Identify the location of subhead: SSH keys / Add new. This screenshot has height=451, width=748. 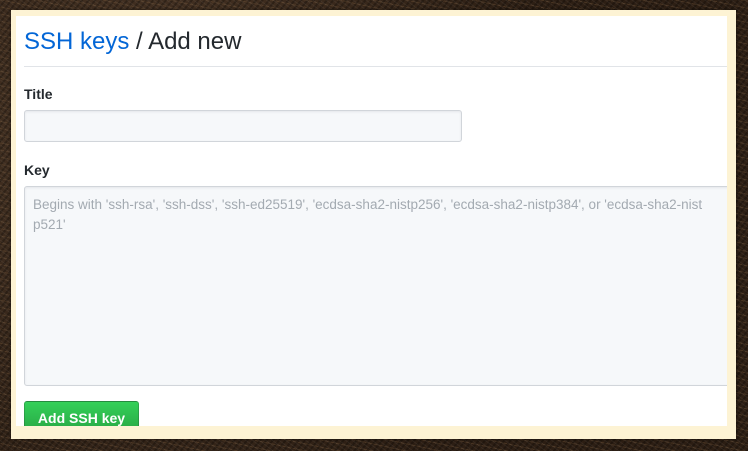
(375, 41).